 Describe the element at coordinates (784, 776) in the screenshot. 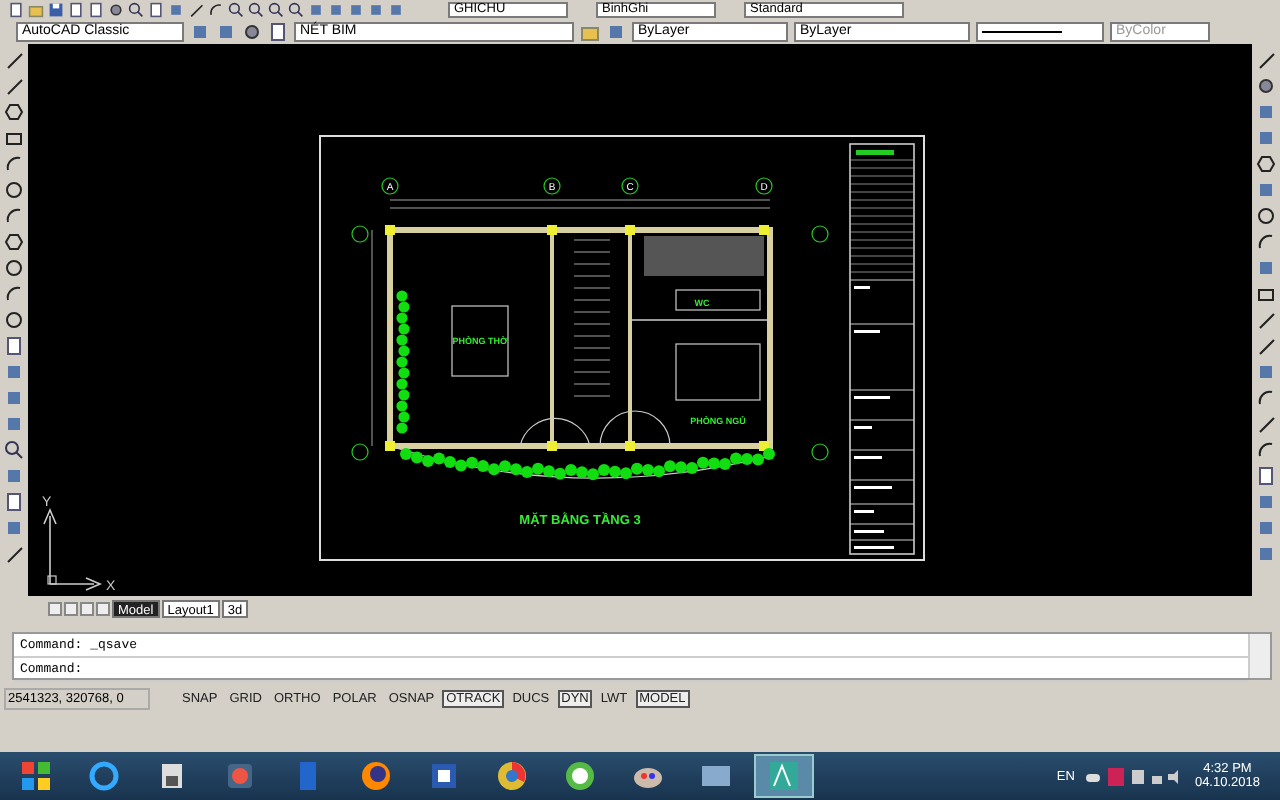

I see `app-icon` at that location.